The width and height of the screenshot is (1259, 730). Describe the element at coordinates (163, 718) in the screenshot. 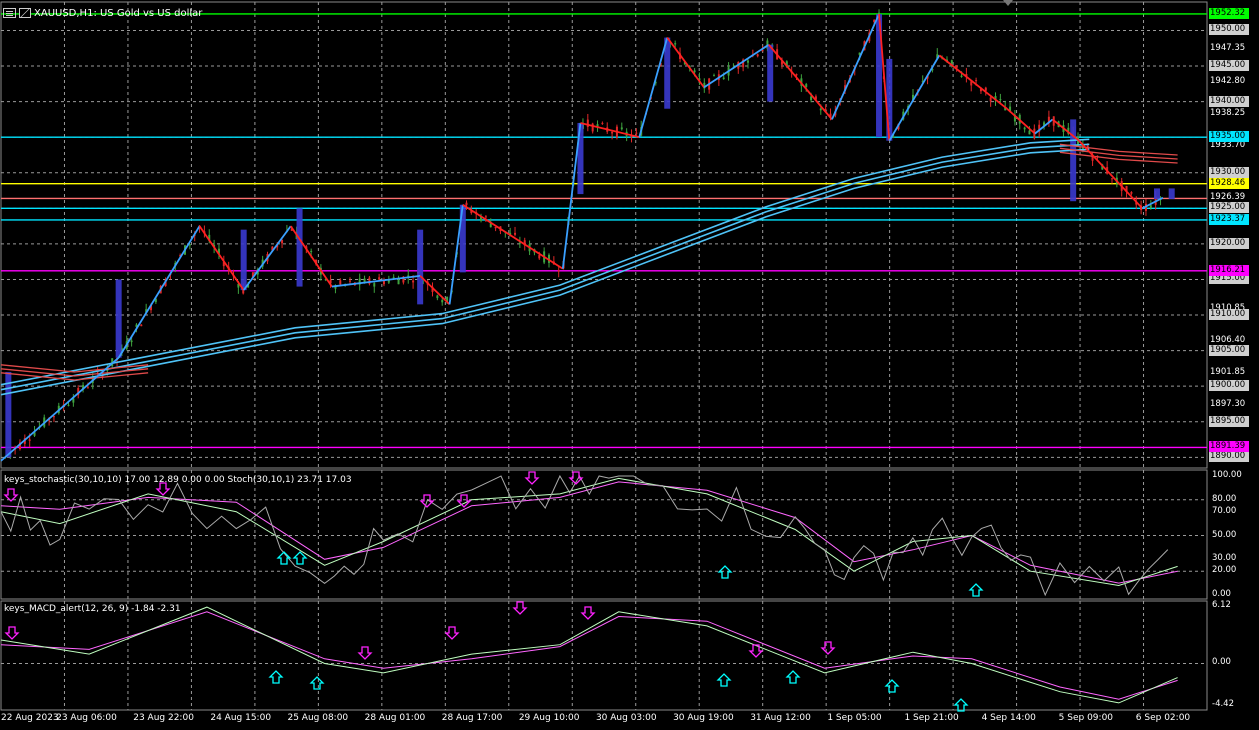

I see `time-axis-label: 23 Aug 22:00` at that location.